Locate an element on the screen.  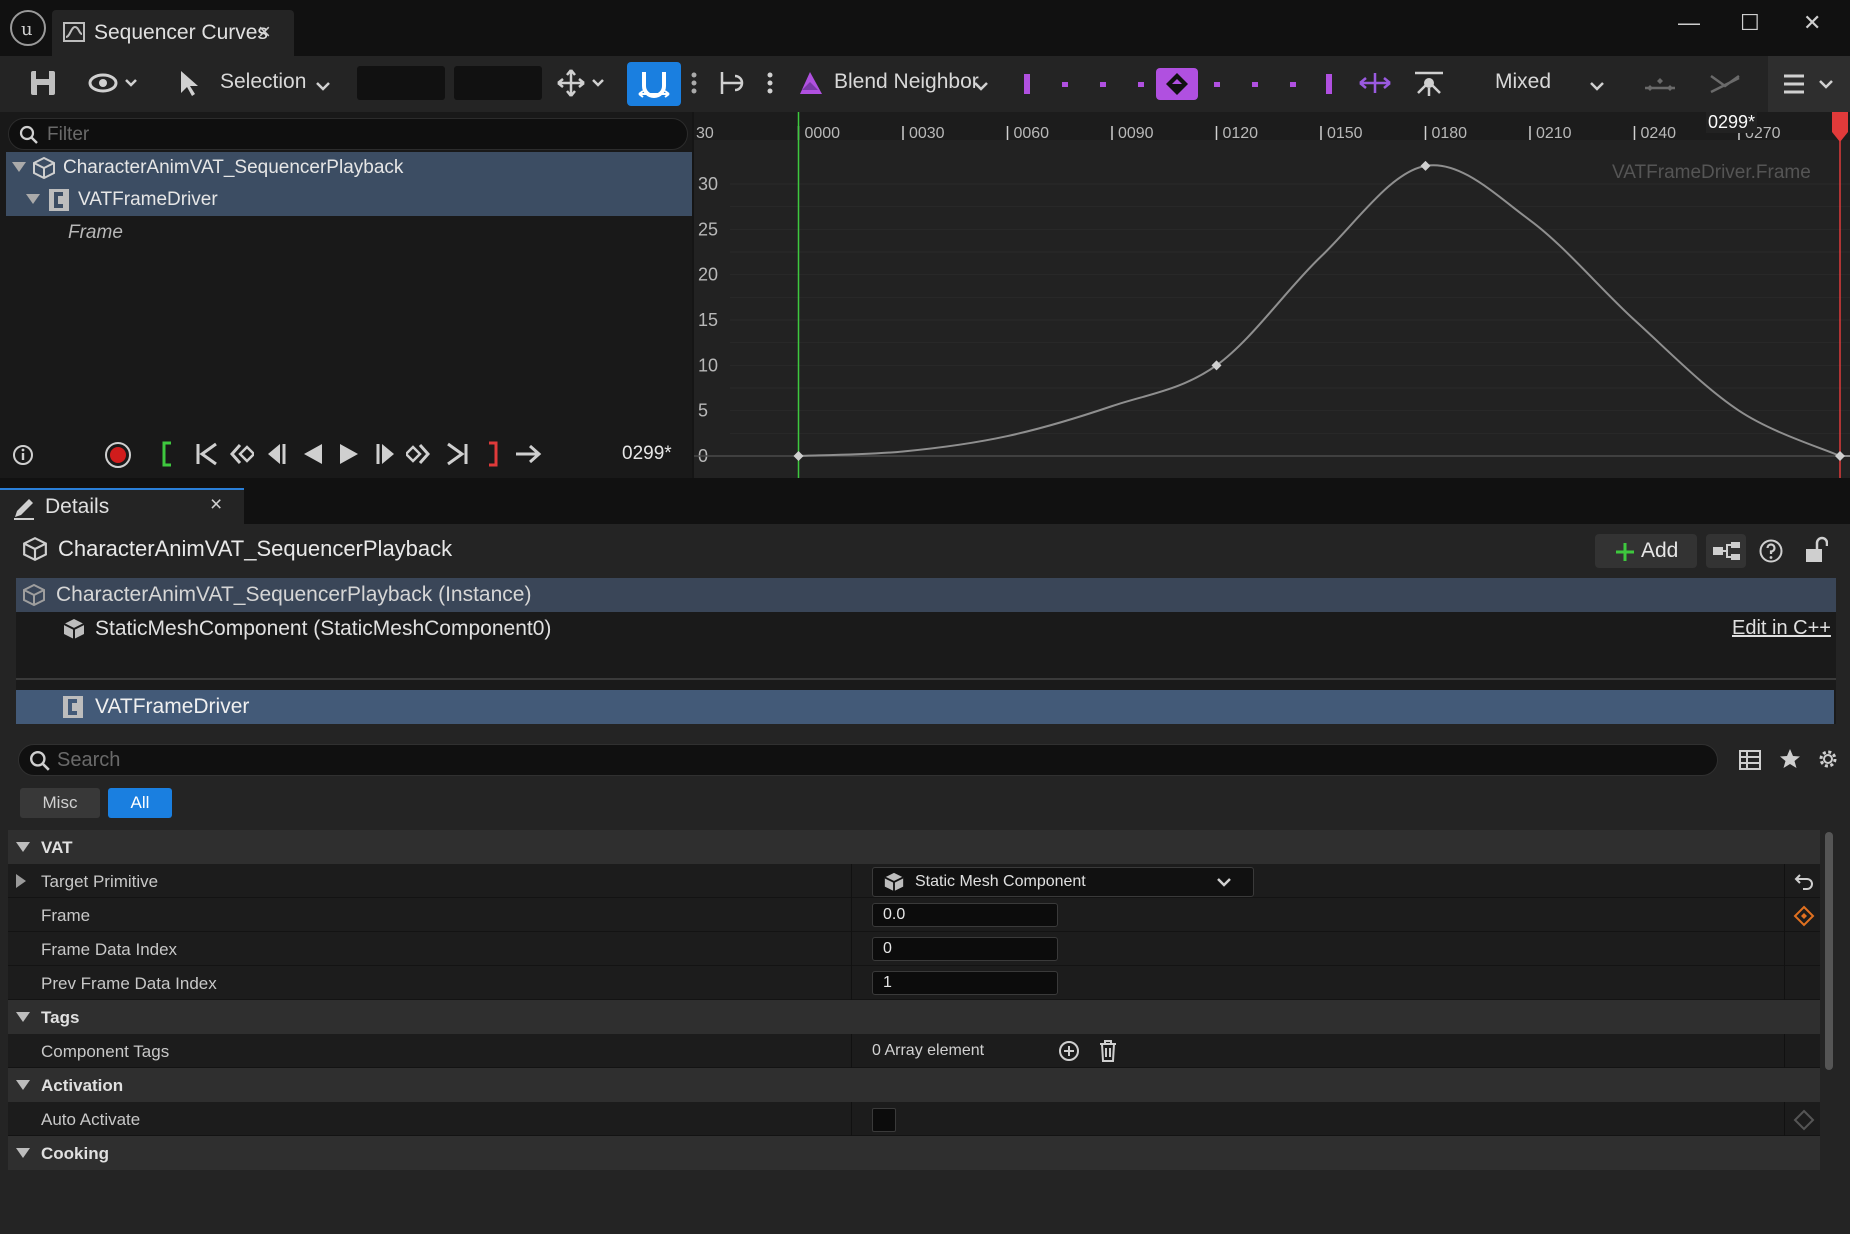
break-tangents-icon is located at coordinates (1725, 83).